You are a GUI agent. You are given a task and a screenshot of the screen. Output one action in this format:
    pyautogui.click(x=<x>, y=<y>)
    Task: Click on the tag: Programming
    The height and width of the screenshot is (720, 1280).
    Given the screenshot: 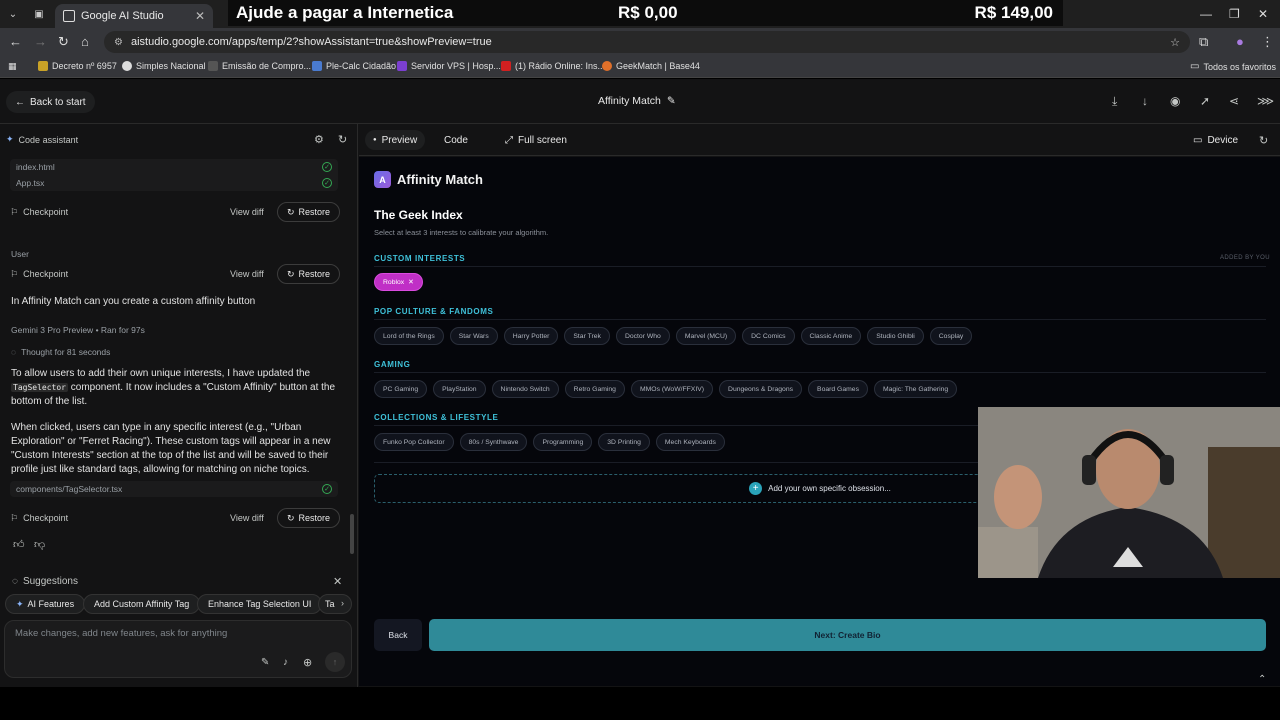 What is the action you would take?
    pyautogui.click(x=563, y=442)
    